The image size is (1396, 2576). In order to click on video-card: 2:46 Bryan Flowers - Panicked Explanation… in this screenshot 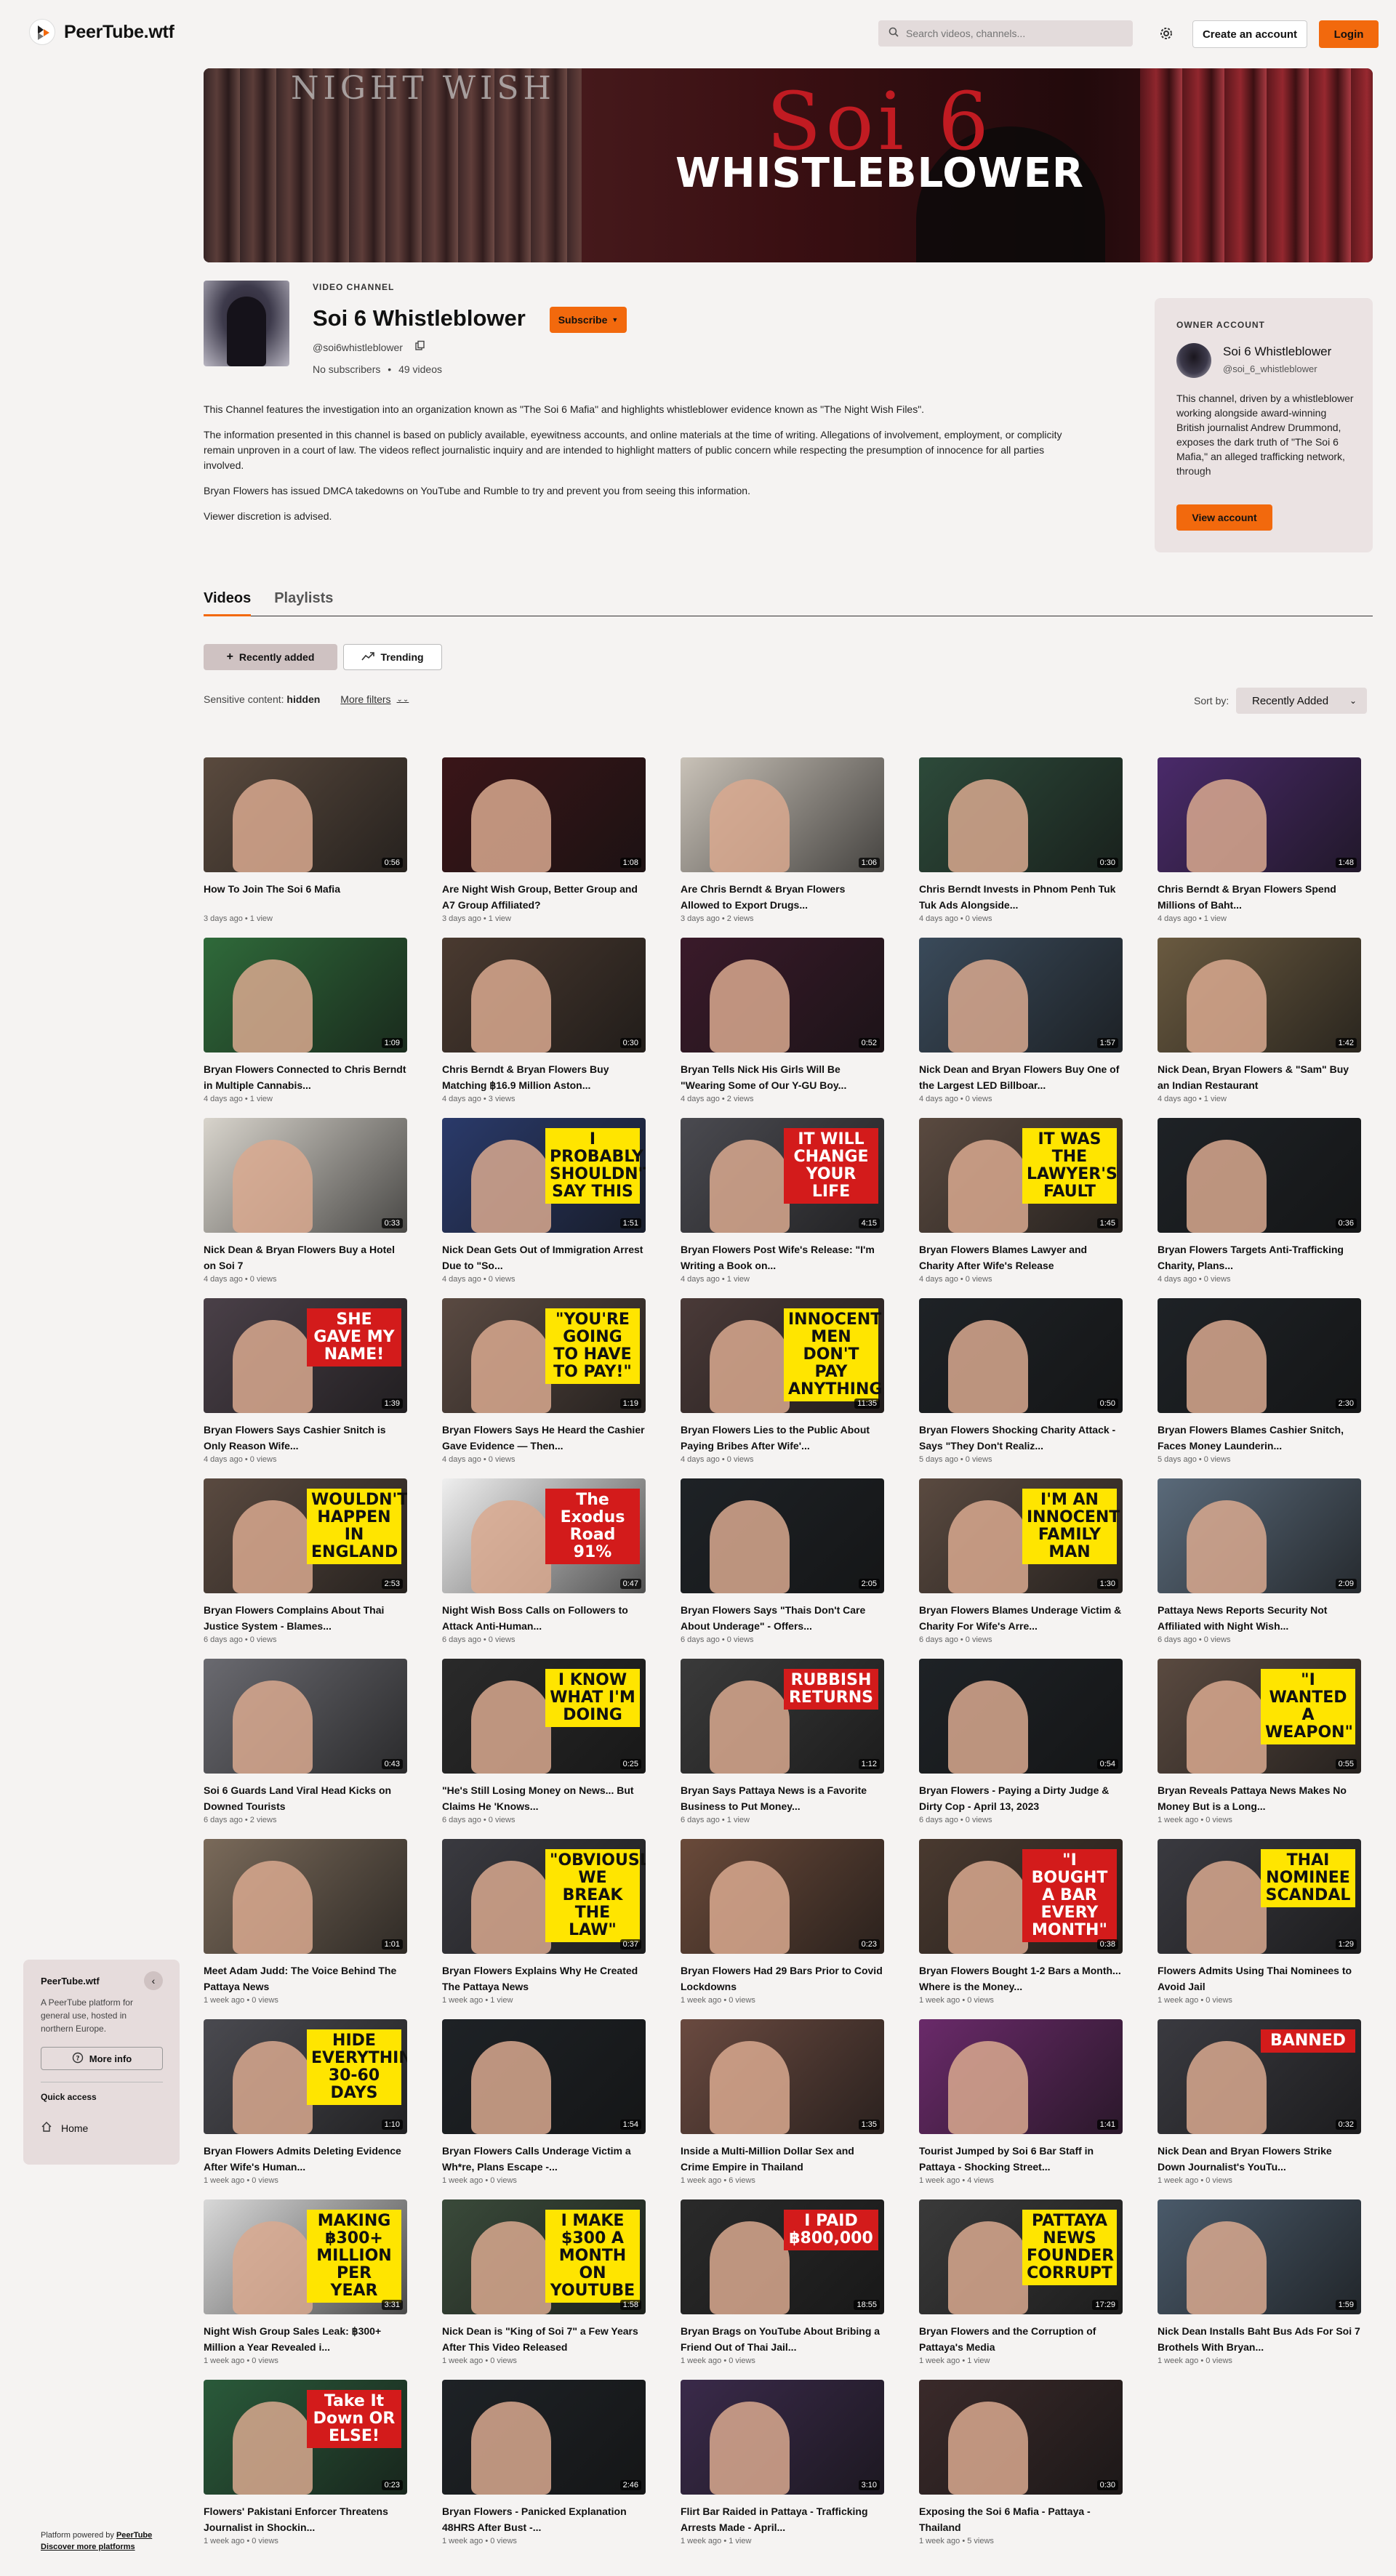, I will do `click(544, 2462)`.